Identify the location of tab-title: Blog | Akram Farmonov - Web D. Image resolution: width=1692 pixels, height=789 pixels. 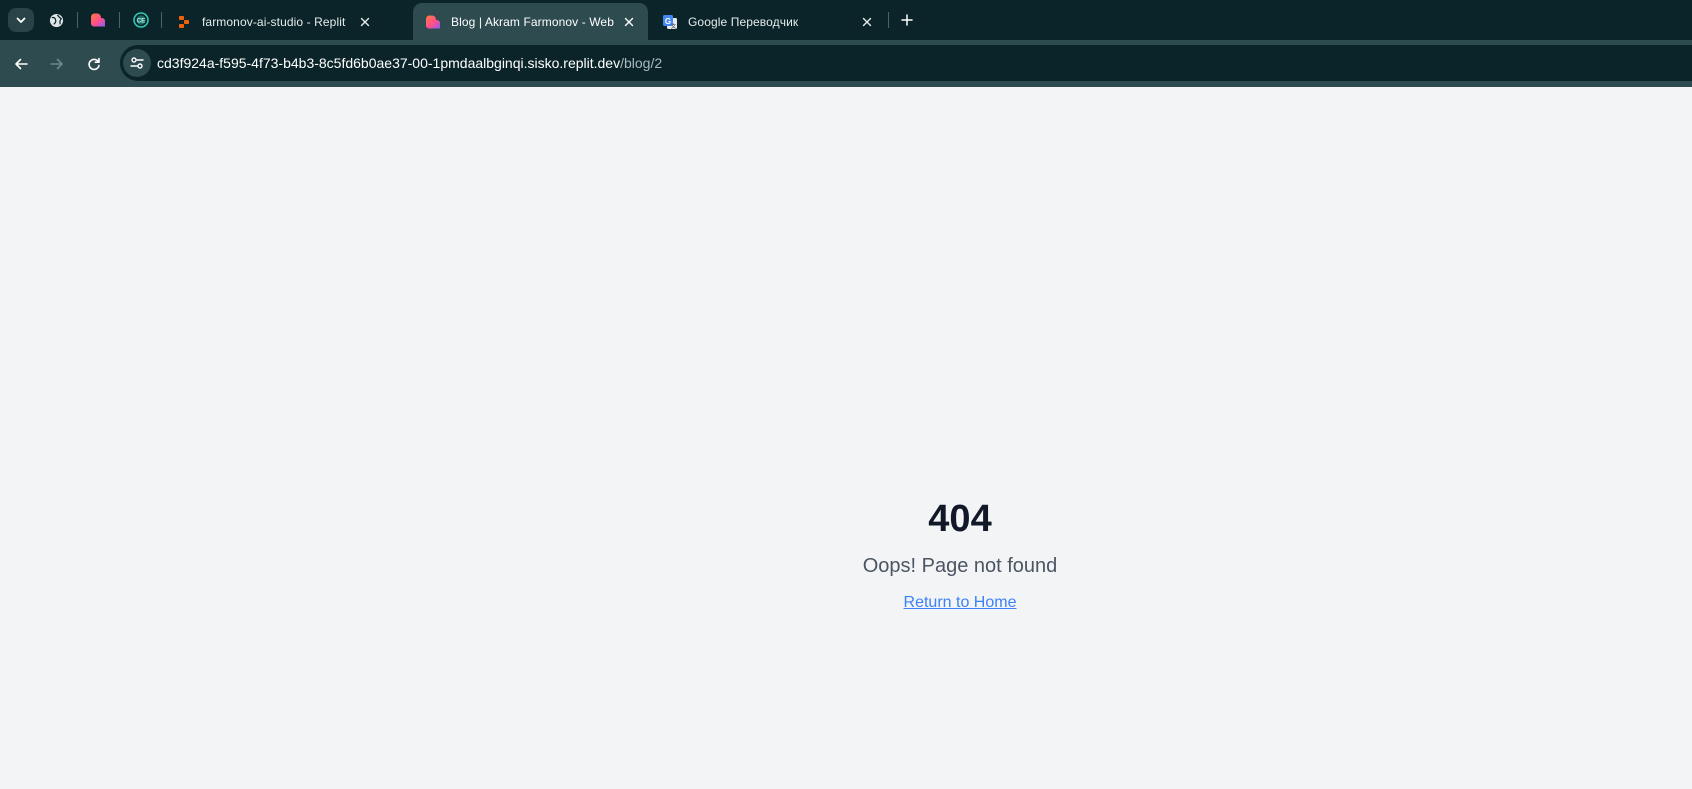
(532, 21).